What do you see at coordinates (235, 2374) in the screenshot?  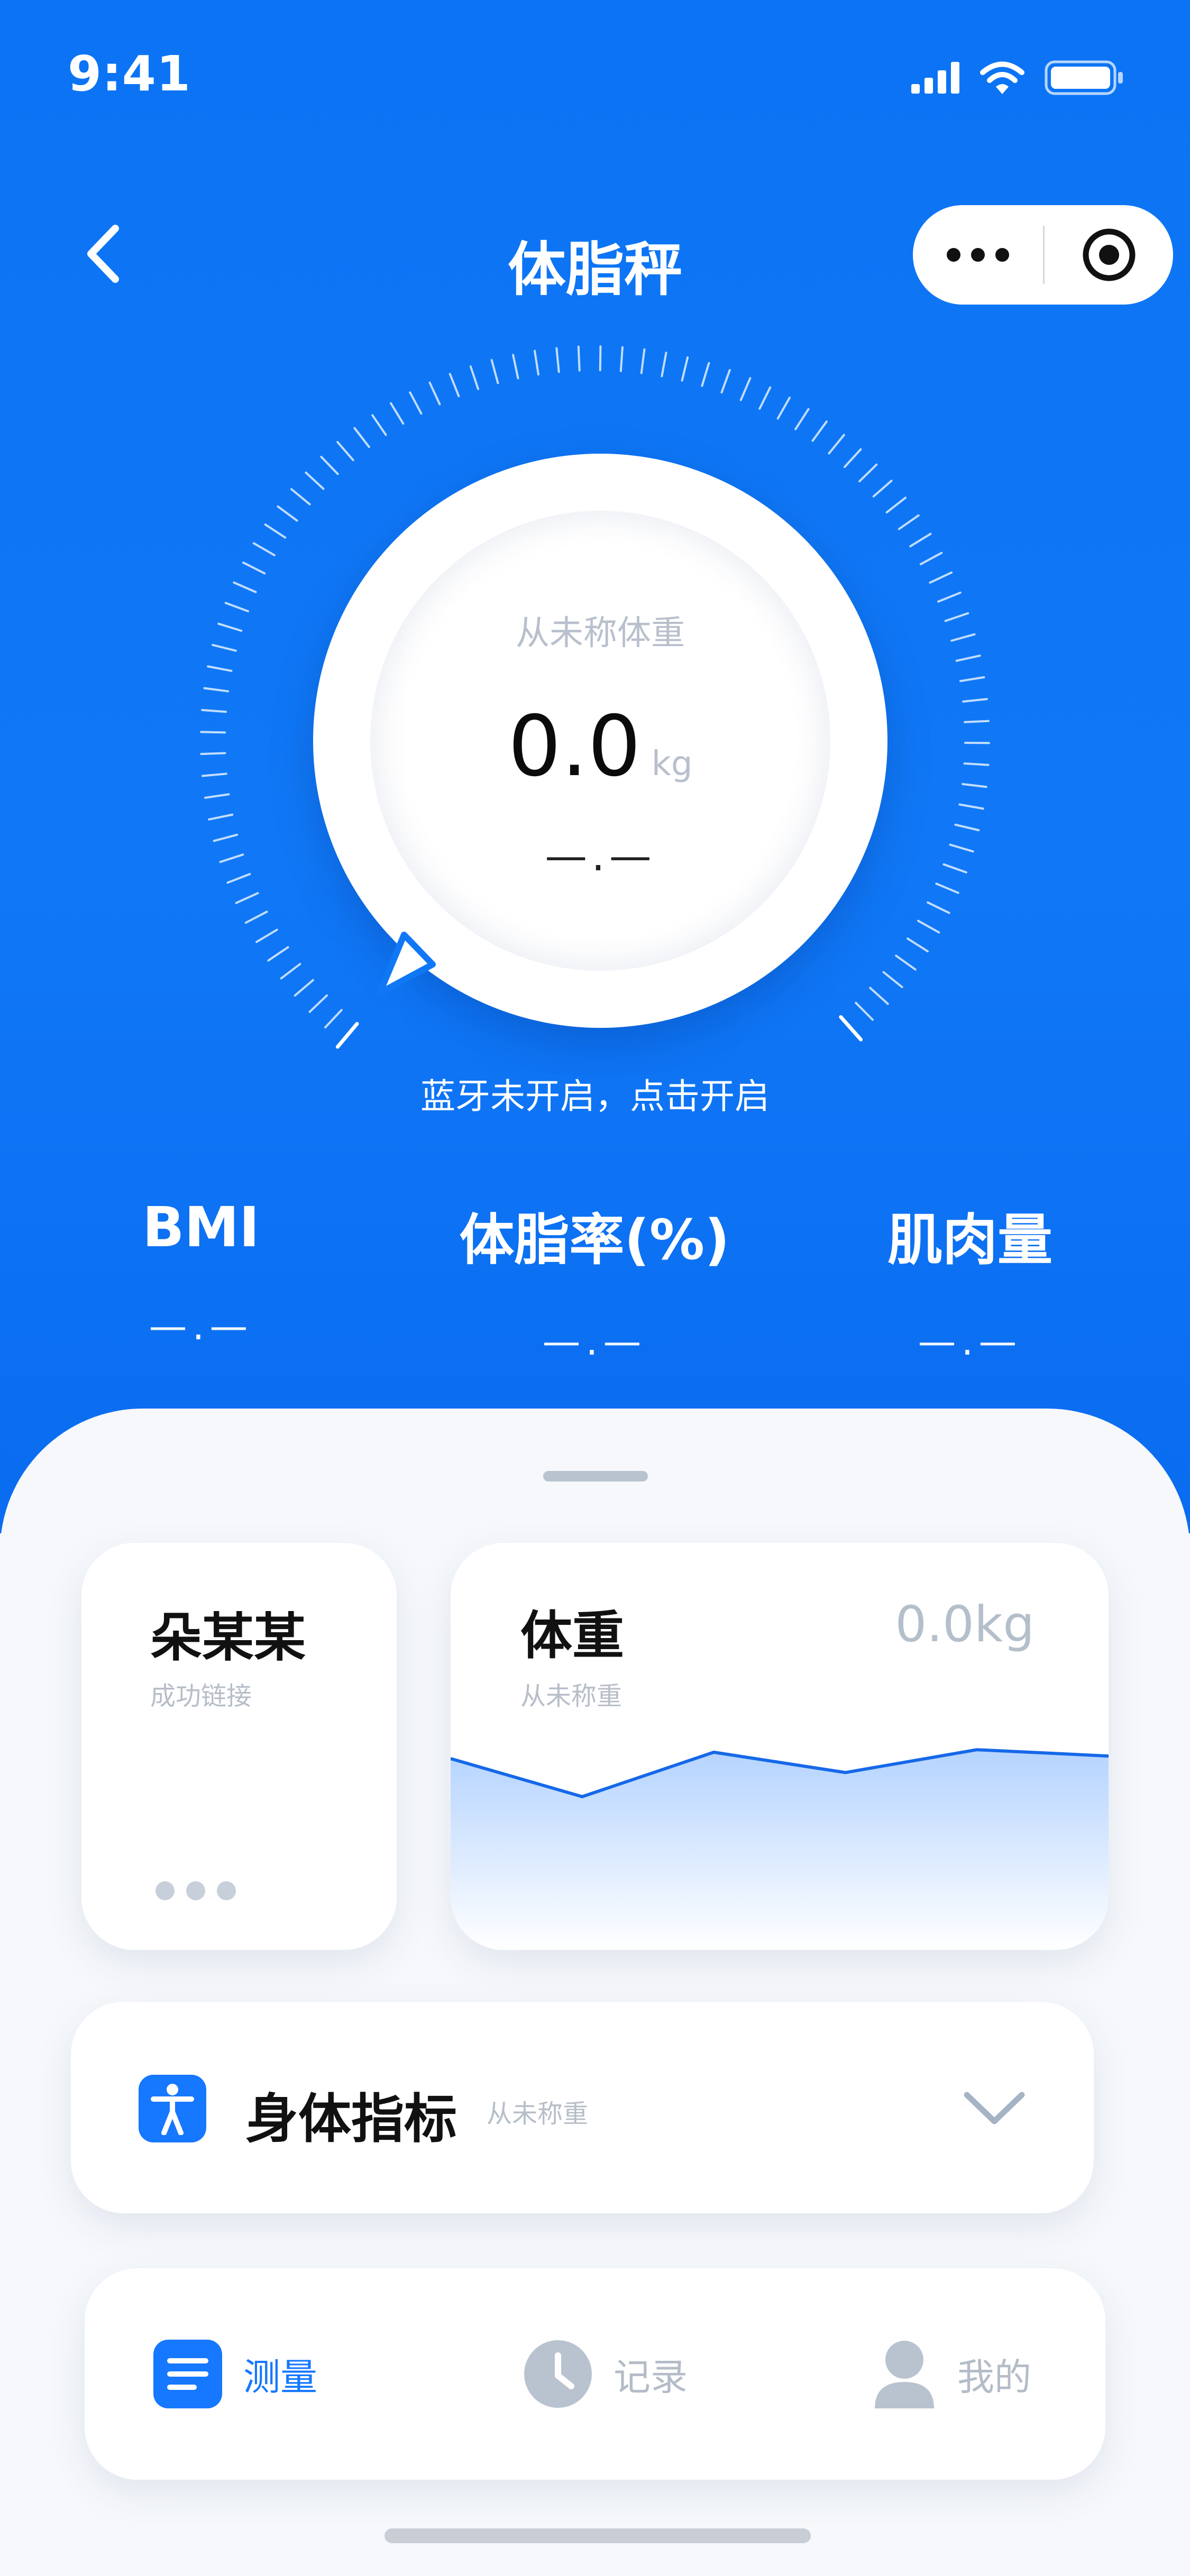 I see `tab-measure: 测量` at bounding box center [235, 2374].